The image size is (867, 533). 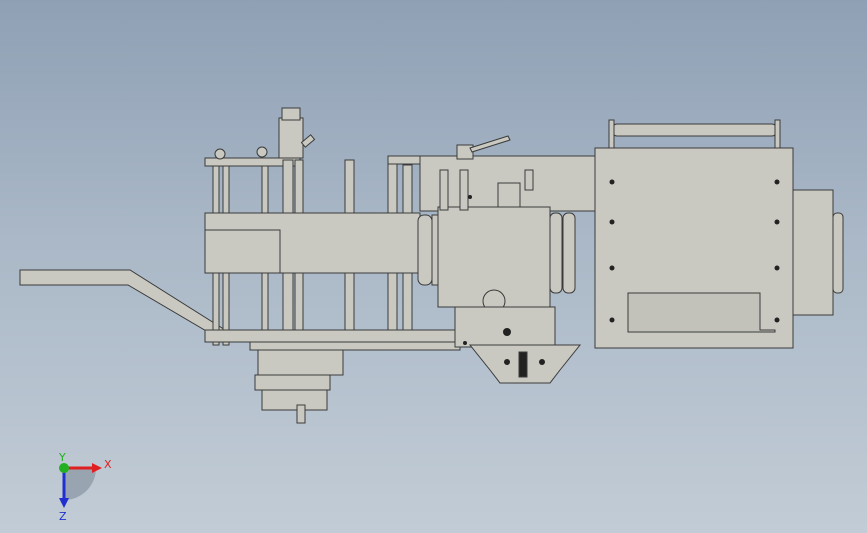 What do you see at coordinates (80, 484) in the screenshot?
I see `triad-shadow-arc` at bounding box center [80, 484].